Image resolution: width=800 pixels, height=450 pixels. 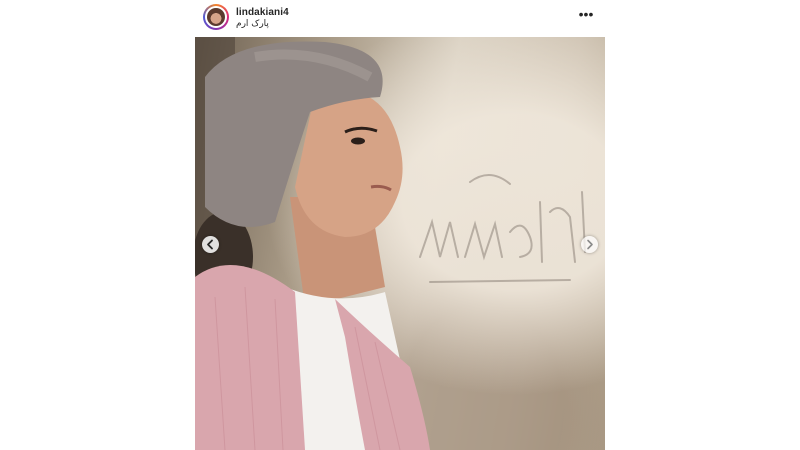 What do you see at coordinates (252, 24) in the screenshot?
I see `location-link: پارک ارم` at bounding box center [252, 24].